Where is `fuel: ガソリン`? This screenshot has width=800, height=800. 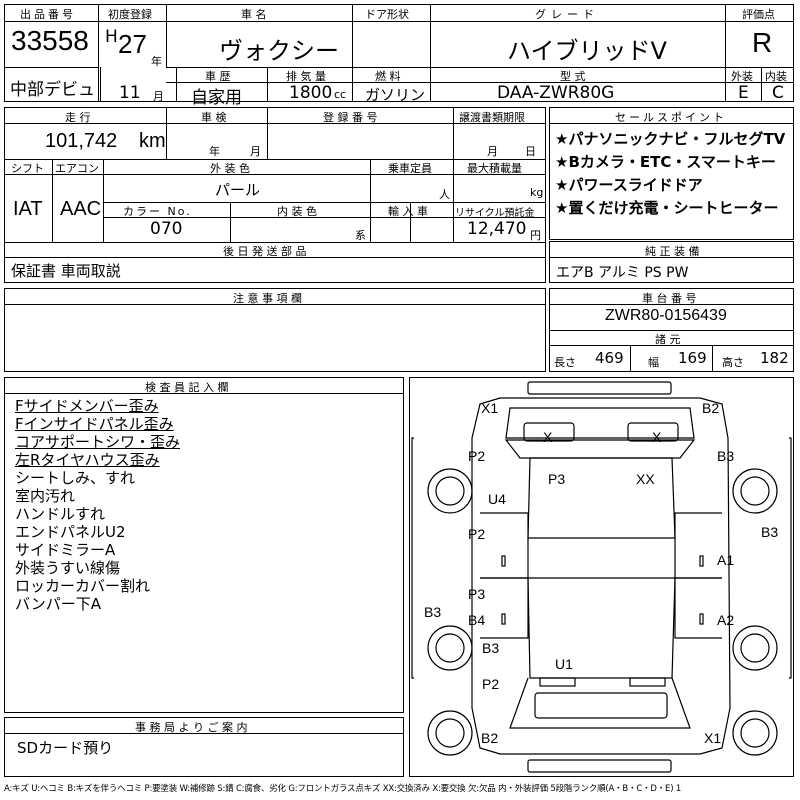
fuel: ガソリン is located at coordinates (395, 95).